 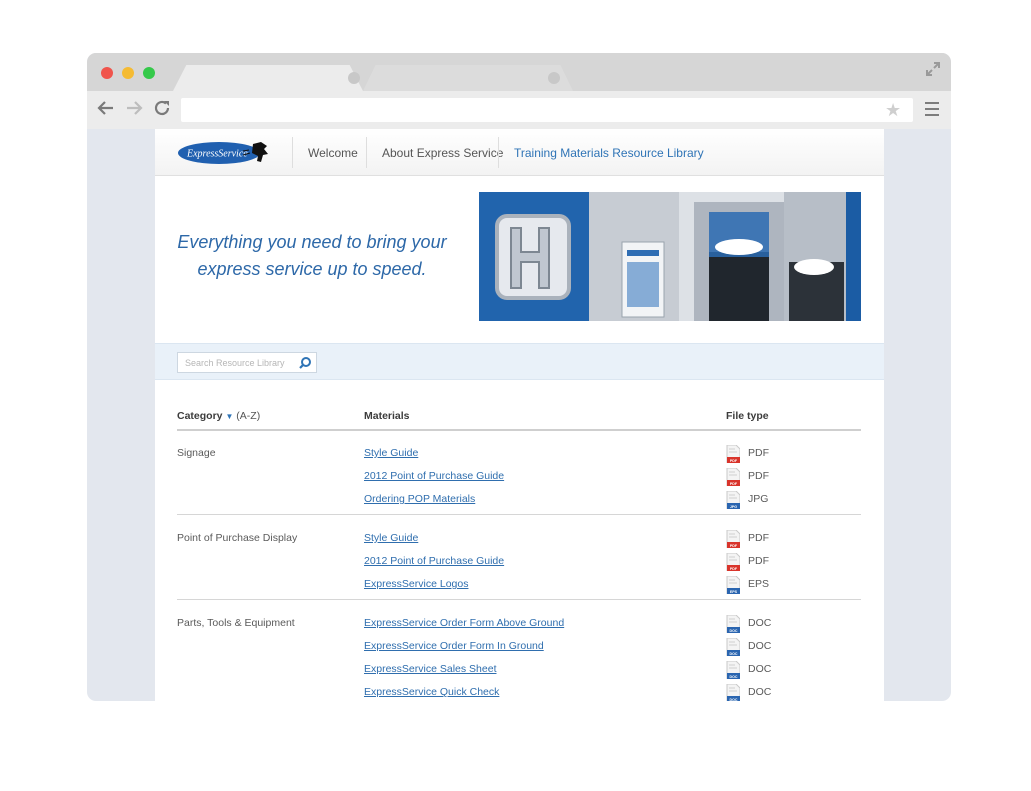 What do you see at coordinates (305, 363) in the screenshot?
I see `search-icon` at bounding box center [305, 363].